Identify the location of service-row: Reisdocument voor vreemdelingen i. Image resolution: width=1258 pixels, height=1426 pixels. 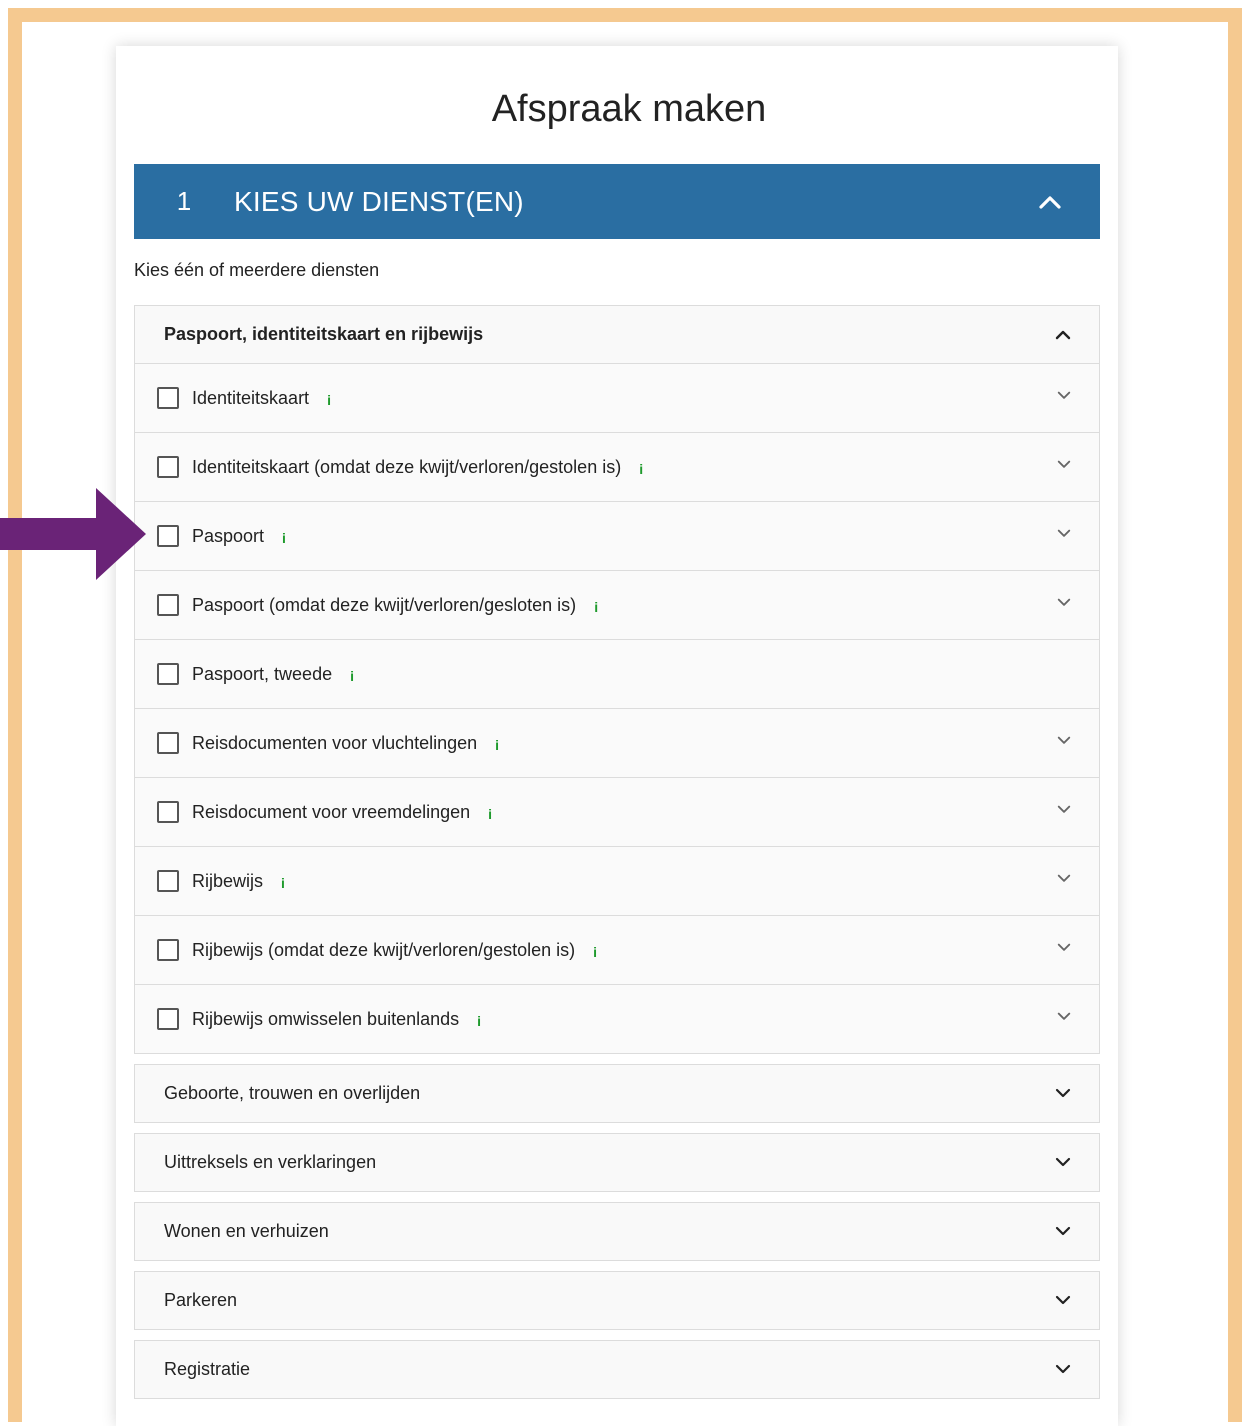
(617, 811).